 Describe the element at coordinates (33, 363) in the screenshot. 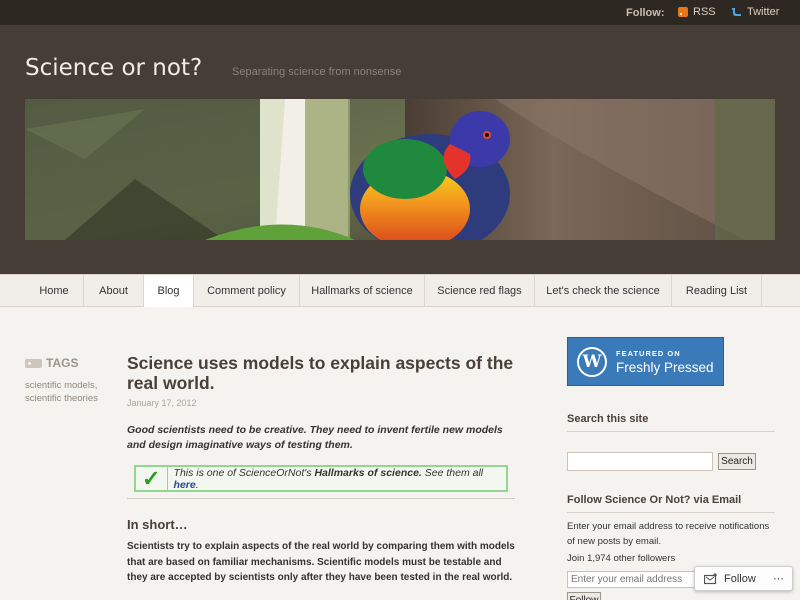

I see `tag-icon` at that location.